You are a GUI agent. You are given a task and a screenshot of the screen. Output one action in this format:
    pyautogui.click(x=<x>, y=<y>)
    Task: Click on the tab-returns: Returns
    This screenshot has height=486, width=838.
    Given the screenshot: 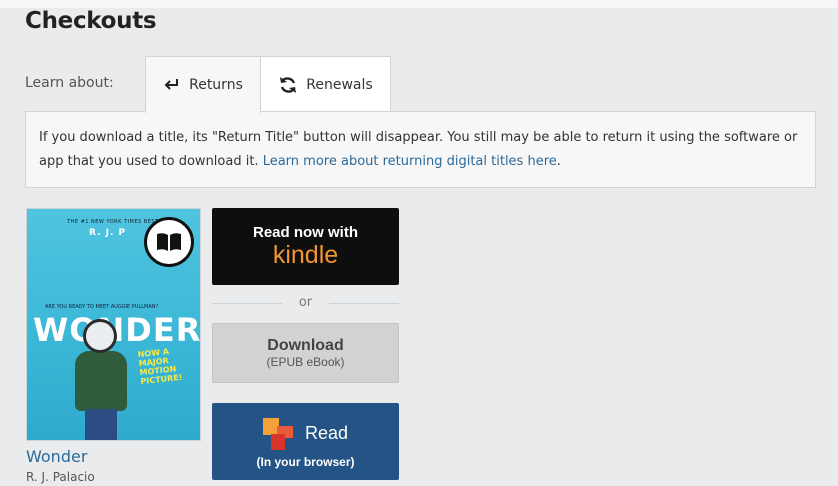 What is the action you would take?
    pyautogui.click(x=203, y=84)
    